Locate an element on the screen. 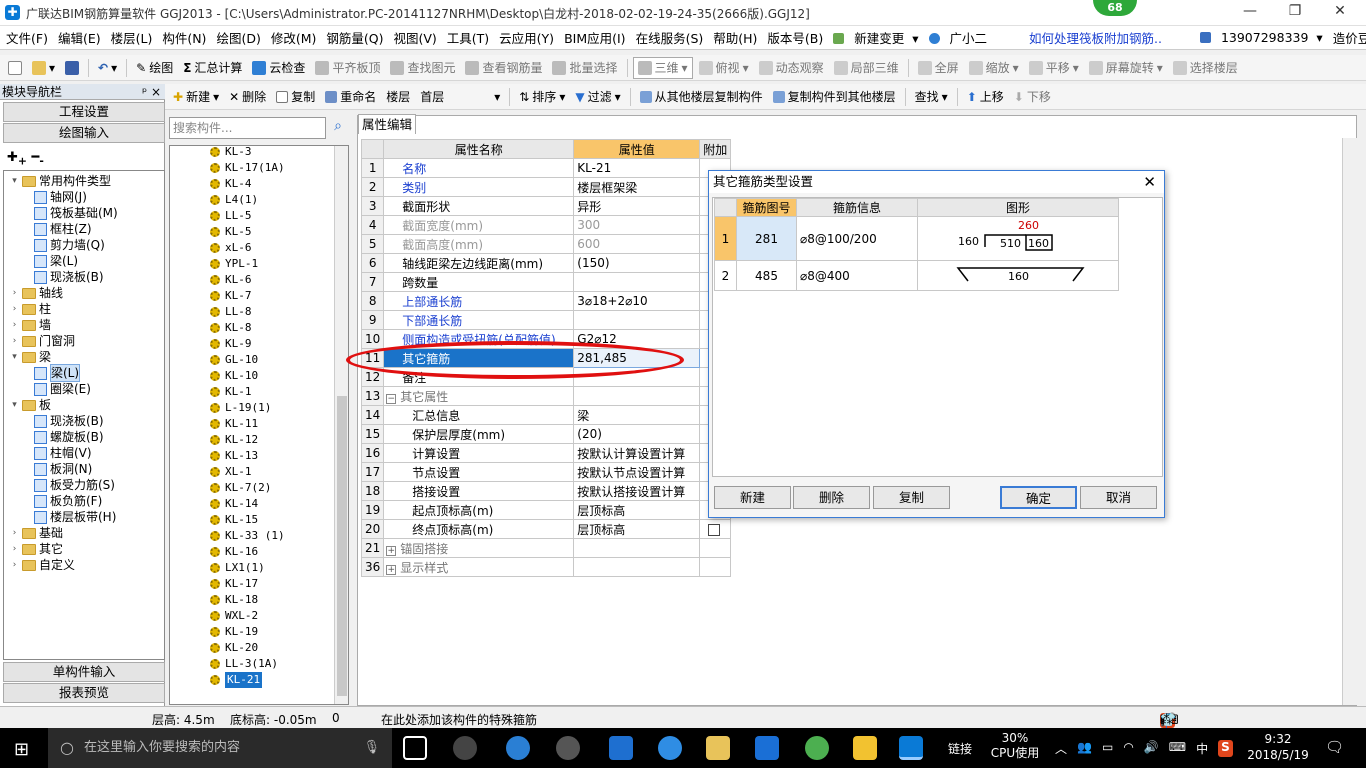 The image size is (1366, 768). table-row: 13− 其它属性 is located at coordinates (546, 396).